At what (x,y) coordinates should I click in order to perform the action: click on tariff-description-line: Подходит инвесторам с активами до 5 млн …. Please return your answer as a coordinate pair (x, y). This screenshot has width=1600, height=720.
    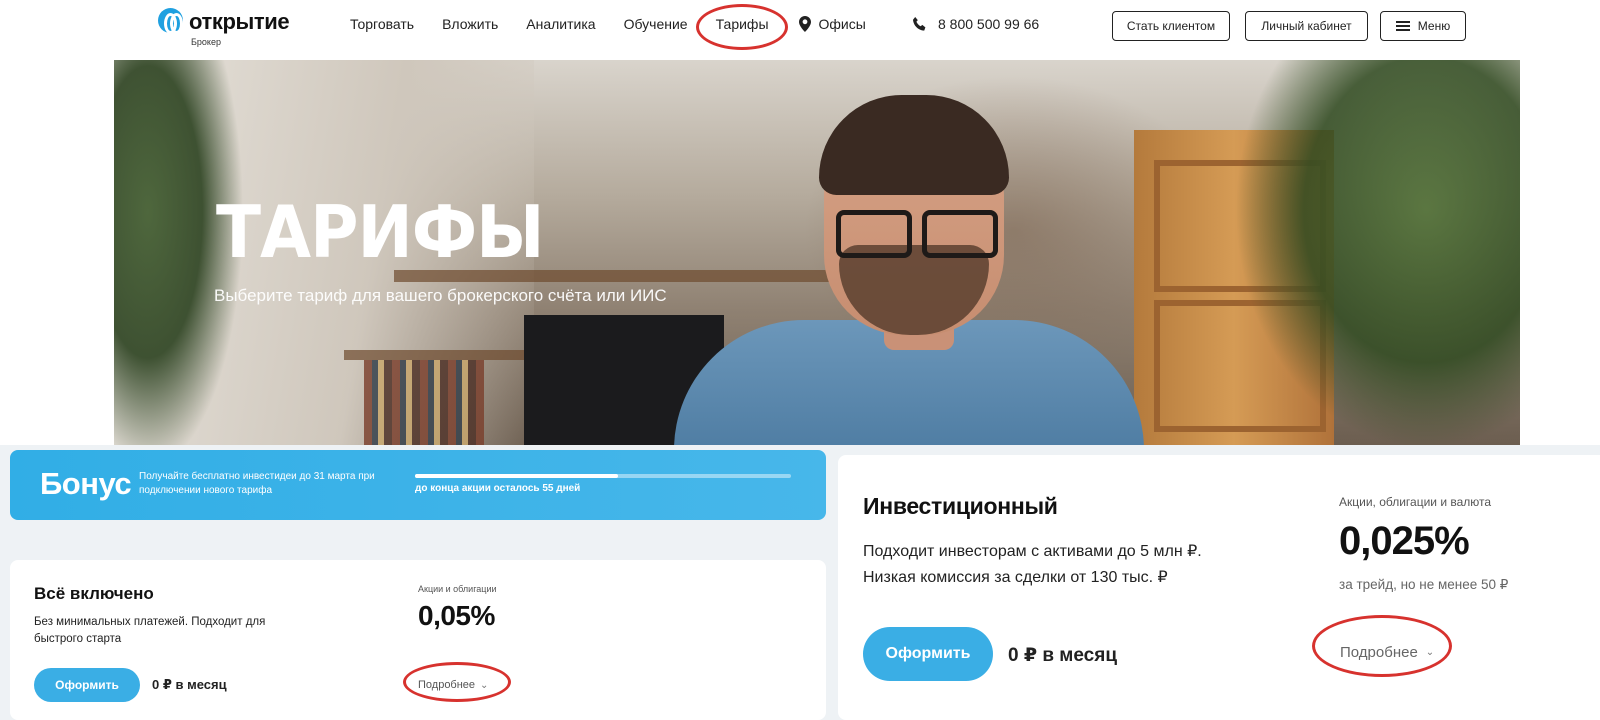
    Looking at the image, I should click on (1032, 551).